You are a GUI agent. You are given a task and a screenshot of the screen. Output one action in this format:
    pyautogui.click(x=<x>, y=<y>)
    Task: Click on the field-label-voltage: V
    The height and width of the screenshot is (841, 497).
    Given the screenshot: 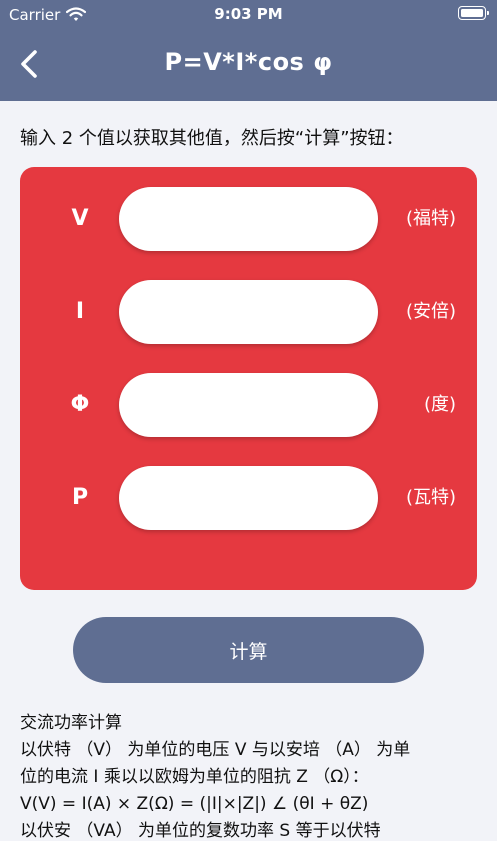 What is the action you would take?
    pyautogui.click(x=80, y=218)
    